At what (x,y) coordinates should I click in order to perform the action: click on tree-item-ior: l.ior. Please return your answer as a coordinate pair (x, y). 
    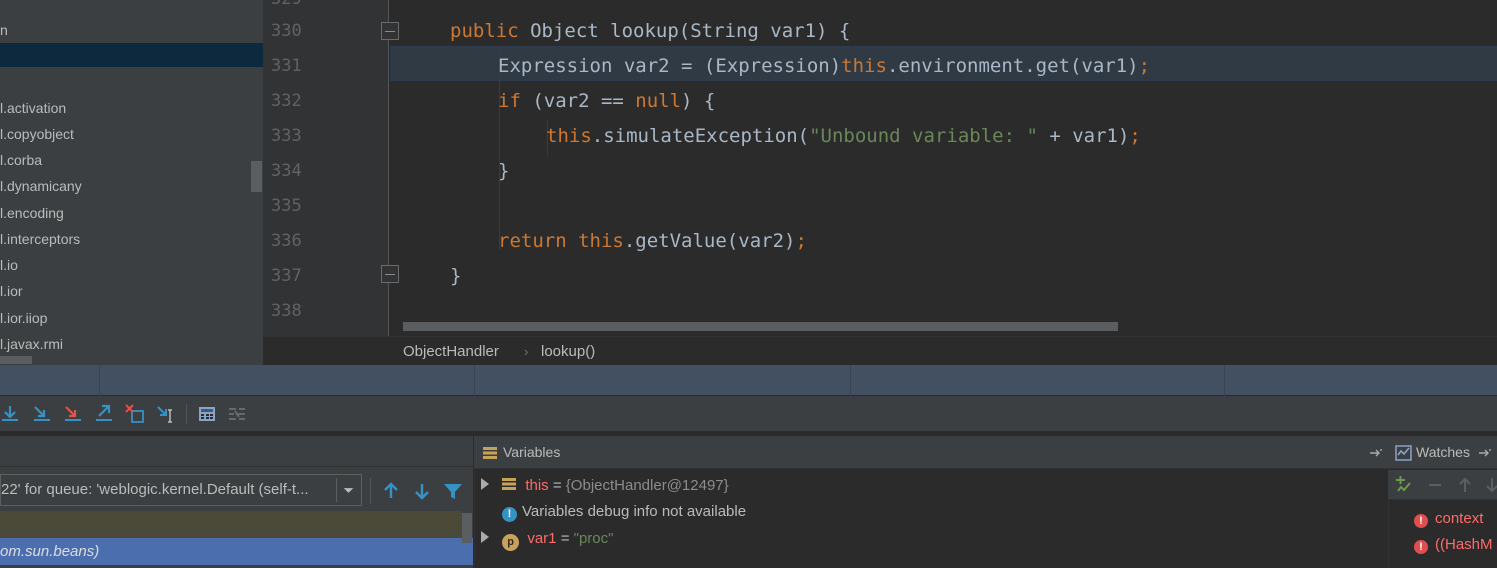
    Looking at the image, I should click on (11, 291).